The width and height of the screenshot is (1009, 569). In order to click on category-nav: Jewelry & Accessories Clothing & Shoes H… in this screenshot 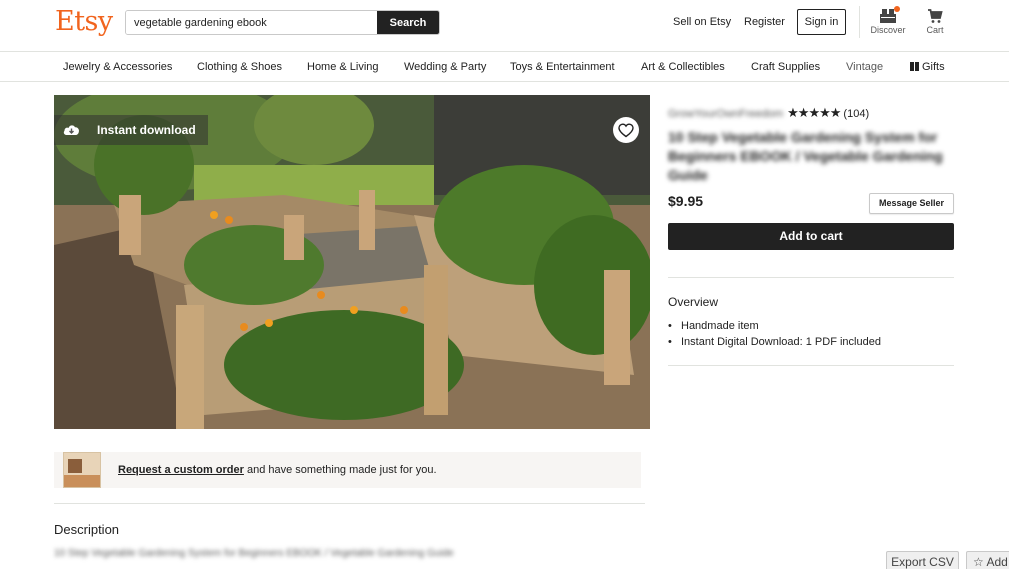, I will do `click(504, 67)`.